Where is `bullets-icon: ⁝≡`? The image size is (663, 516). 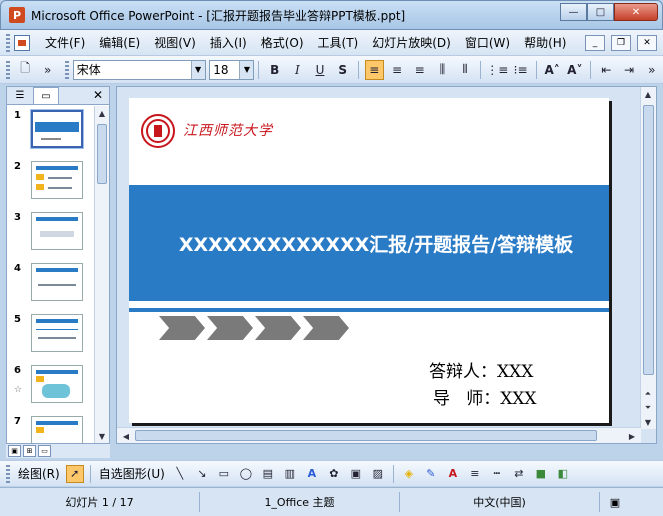
bullets-icon: ⁝≡ is located at coordinates (520, 70).